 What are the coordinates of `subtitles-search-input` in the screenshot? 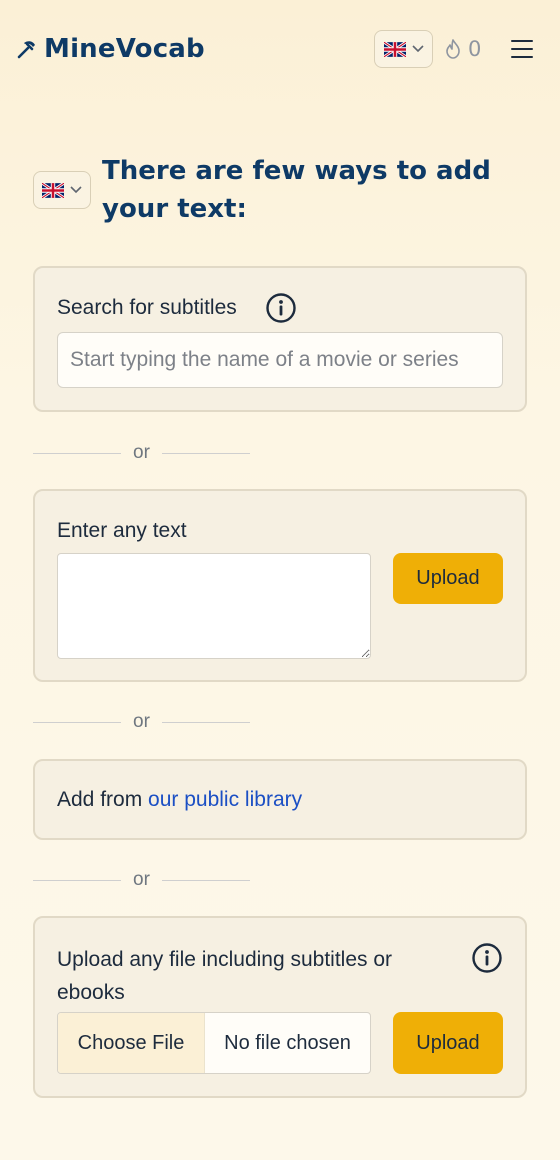 It's located at (280, 360).